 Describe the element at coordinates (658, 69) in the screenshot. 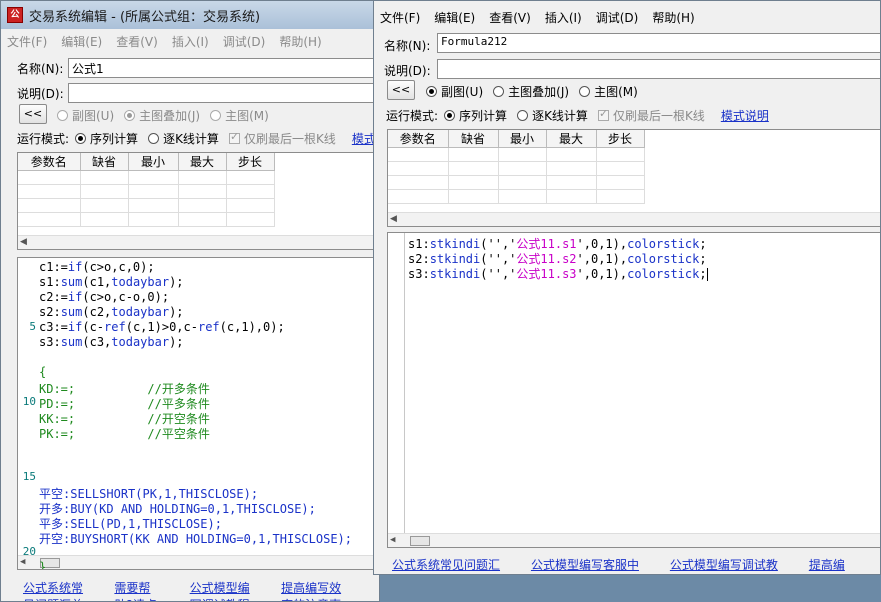

I see `front-desc-input` at that location.